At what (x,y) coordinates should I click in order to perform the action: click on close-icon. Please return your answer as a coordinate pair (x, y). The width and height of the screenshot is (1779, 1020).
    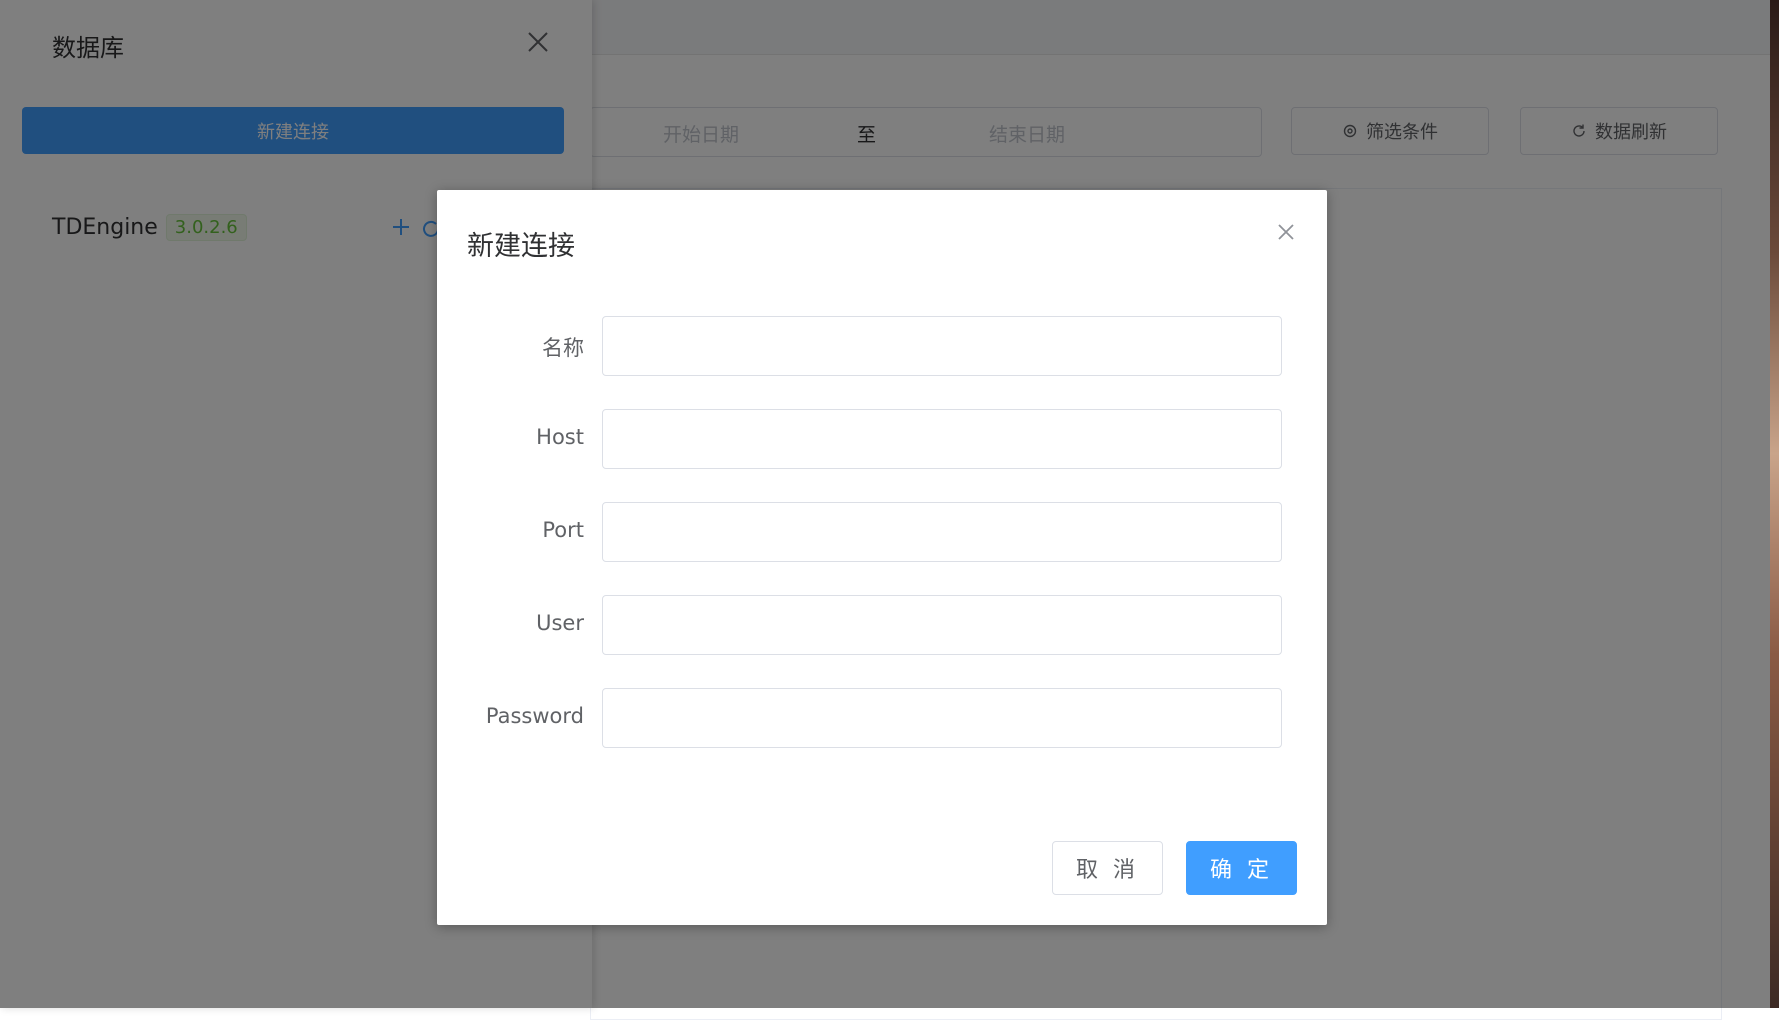
    Looking at the image, I should click on (1286, 232).